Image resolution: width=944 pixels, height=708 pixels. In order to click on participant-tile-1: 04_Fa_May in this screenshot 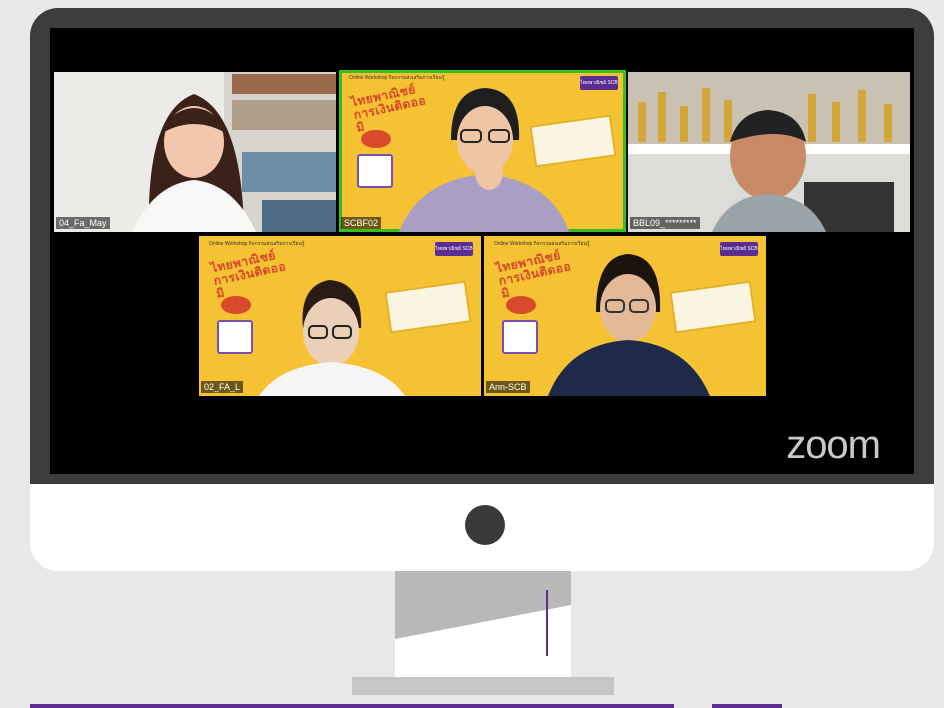, I will do `click(195, 152)`.